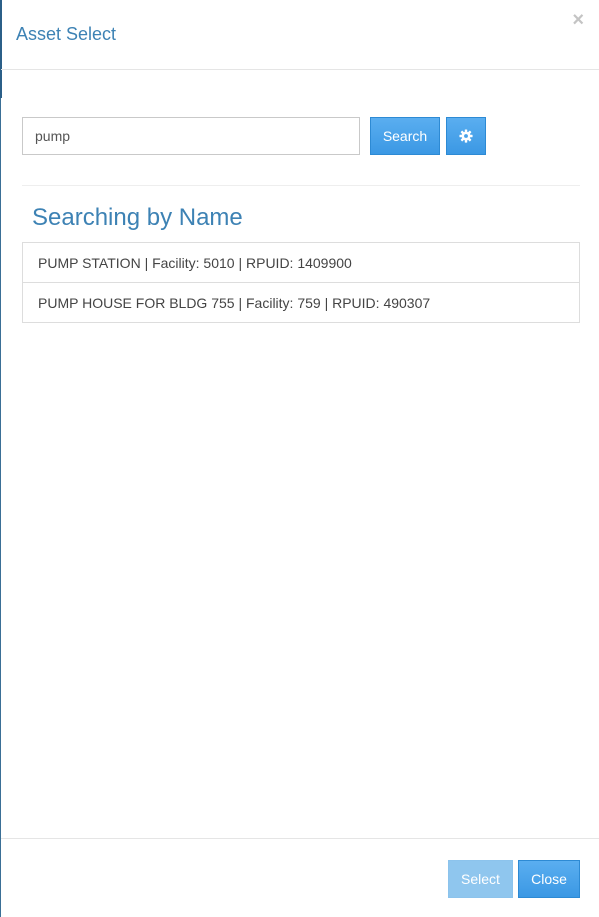  I want to click on settings-button, so click(466, 136).